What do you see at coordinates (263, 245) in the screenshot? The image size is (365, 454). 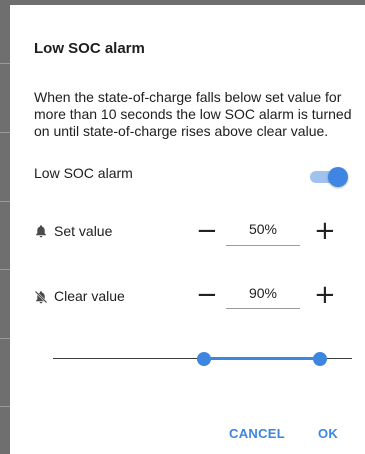 I see `set-value-underline` at bounding box center [263, 245].